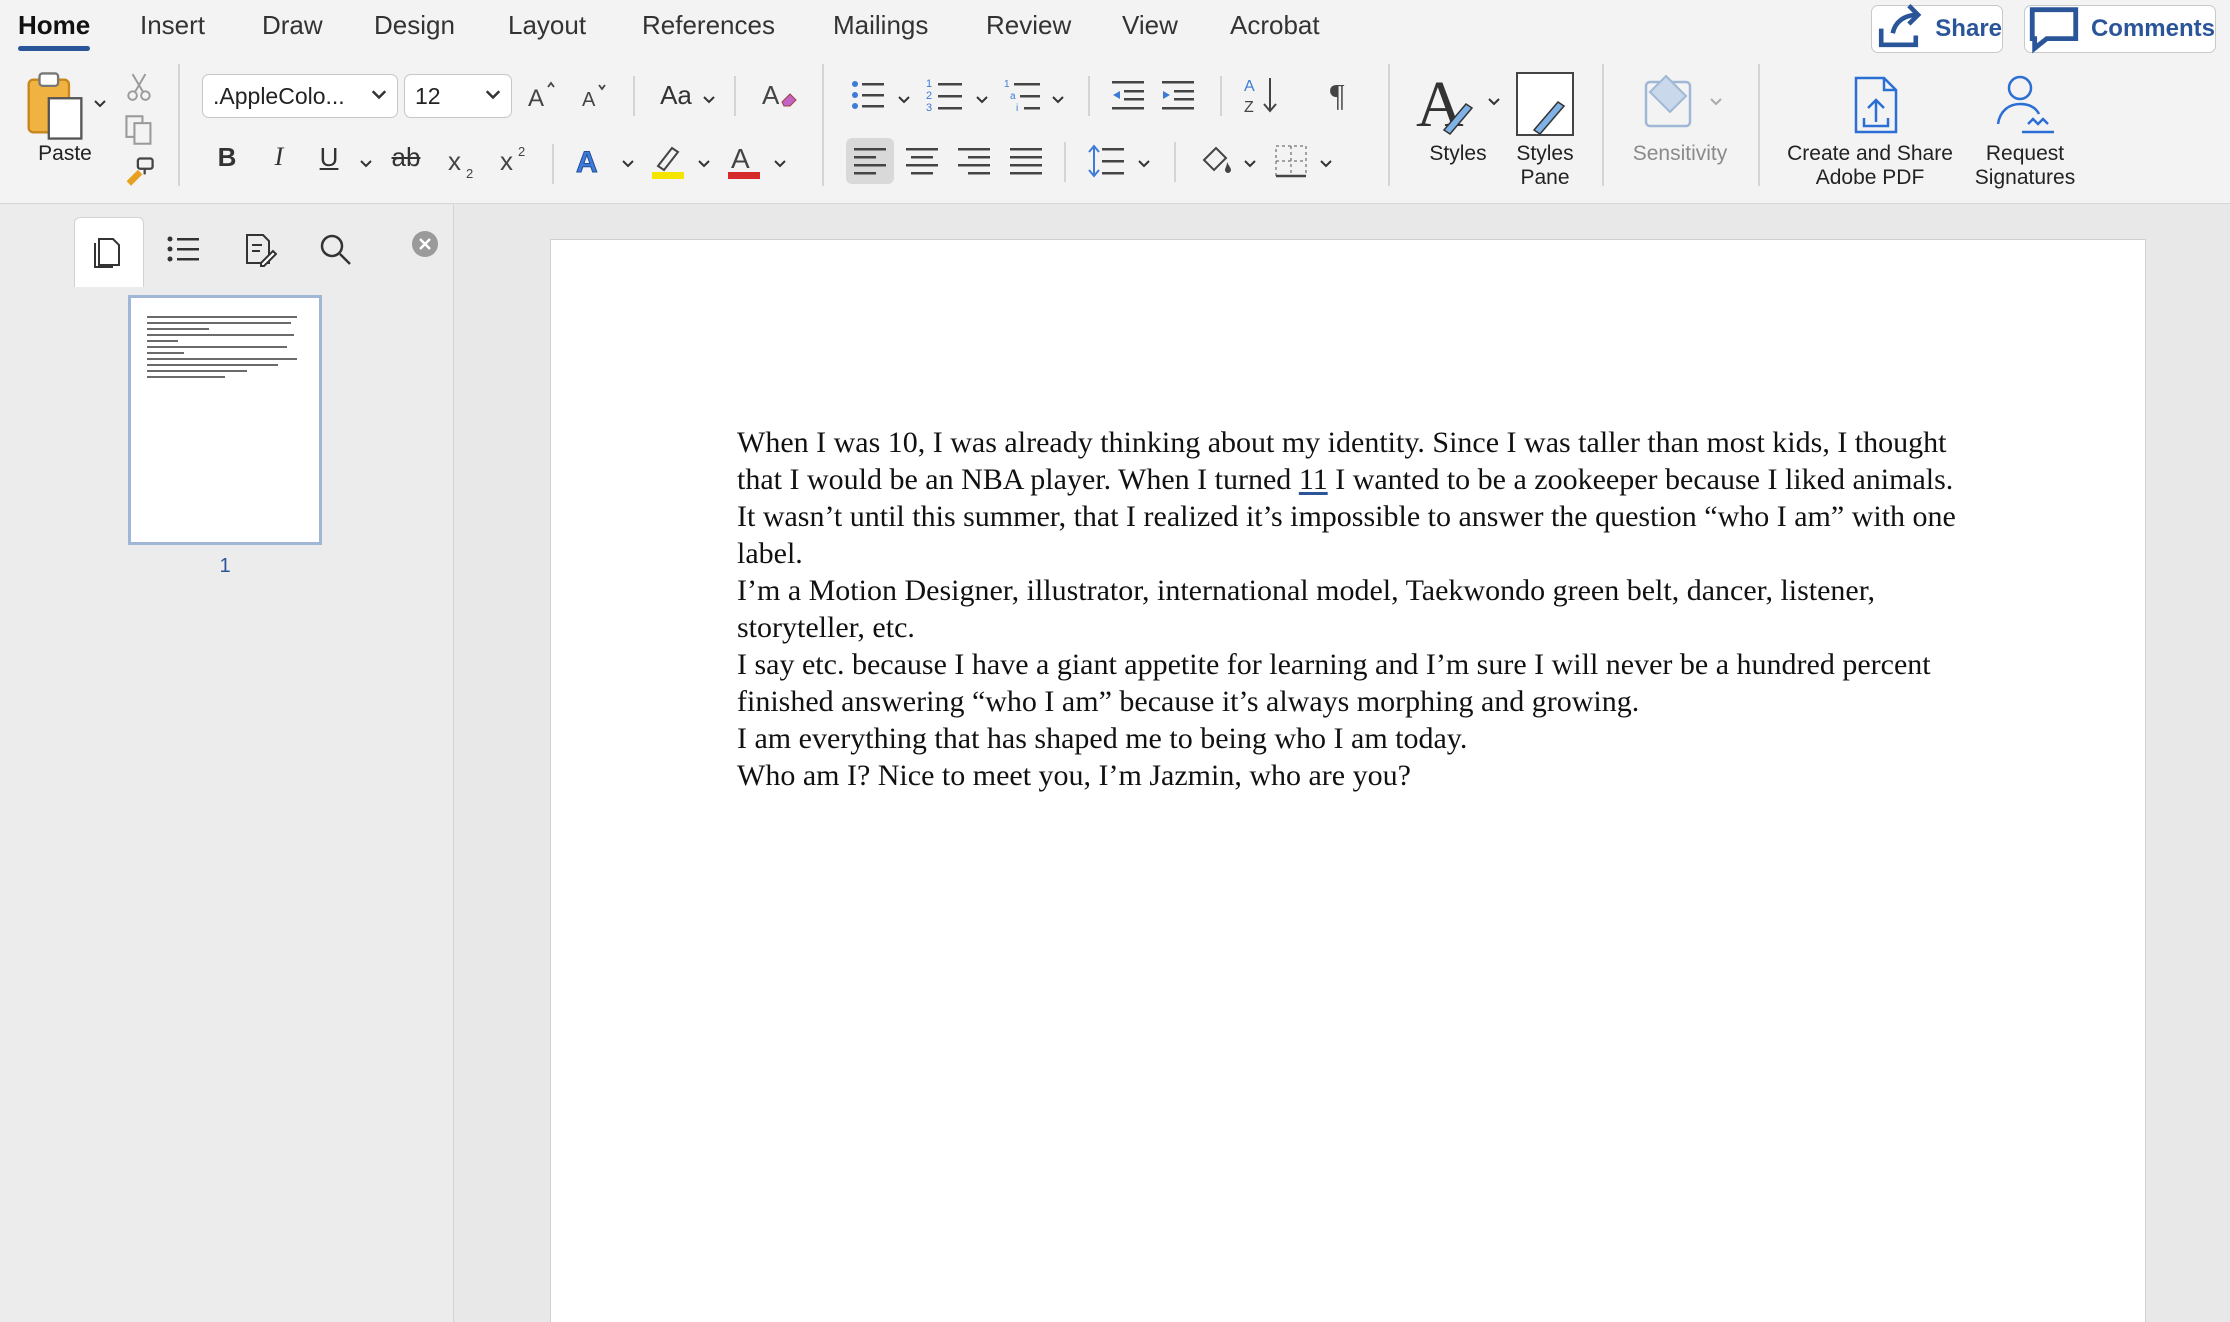 This screenshot has height=1322, width=2230. Describe the element at coordinates (1144, 164) in the screenshot. I see `line-spacing-dropdown-icon` at that location.